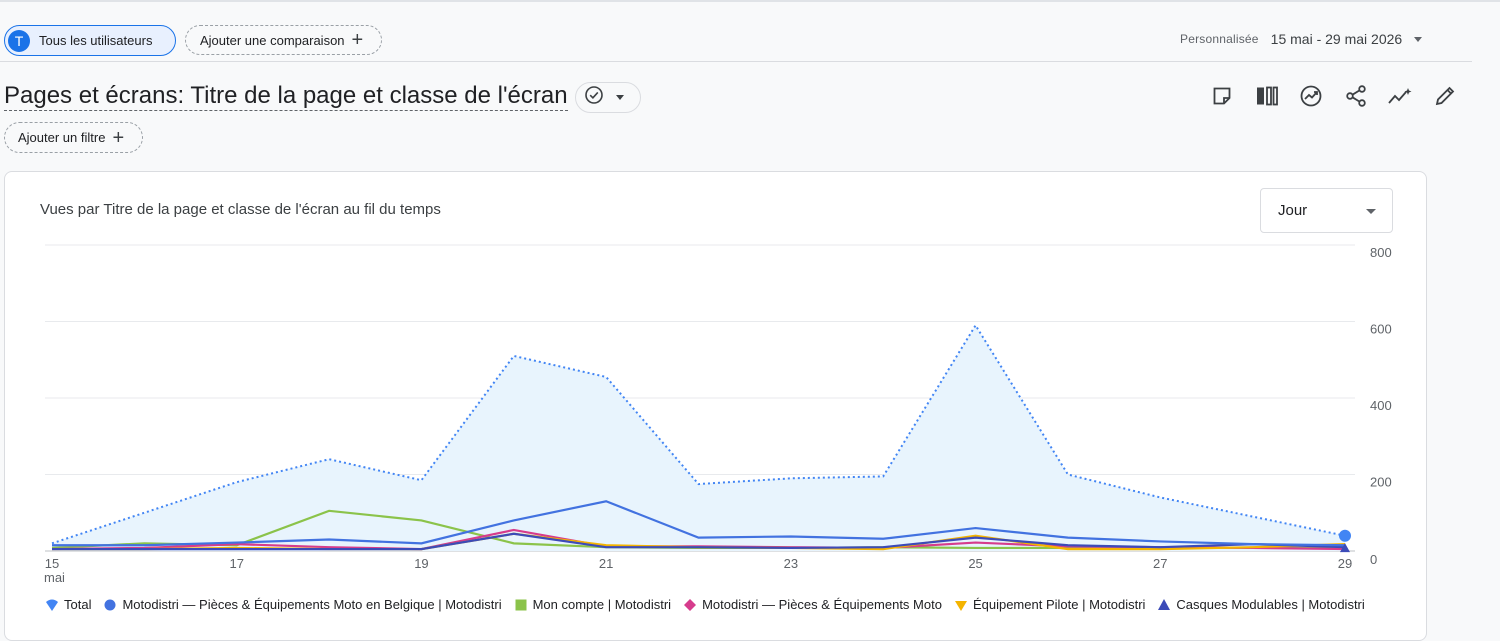  What do you see at coordinates (236, 563) in the screenshot?
I see `x-tick-label: 17` at bounding box center [236, 563].